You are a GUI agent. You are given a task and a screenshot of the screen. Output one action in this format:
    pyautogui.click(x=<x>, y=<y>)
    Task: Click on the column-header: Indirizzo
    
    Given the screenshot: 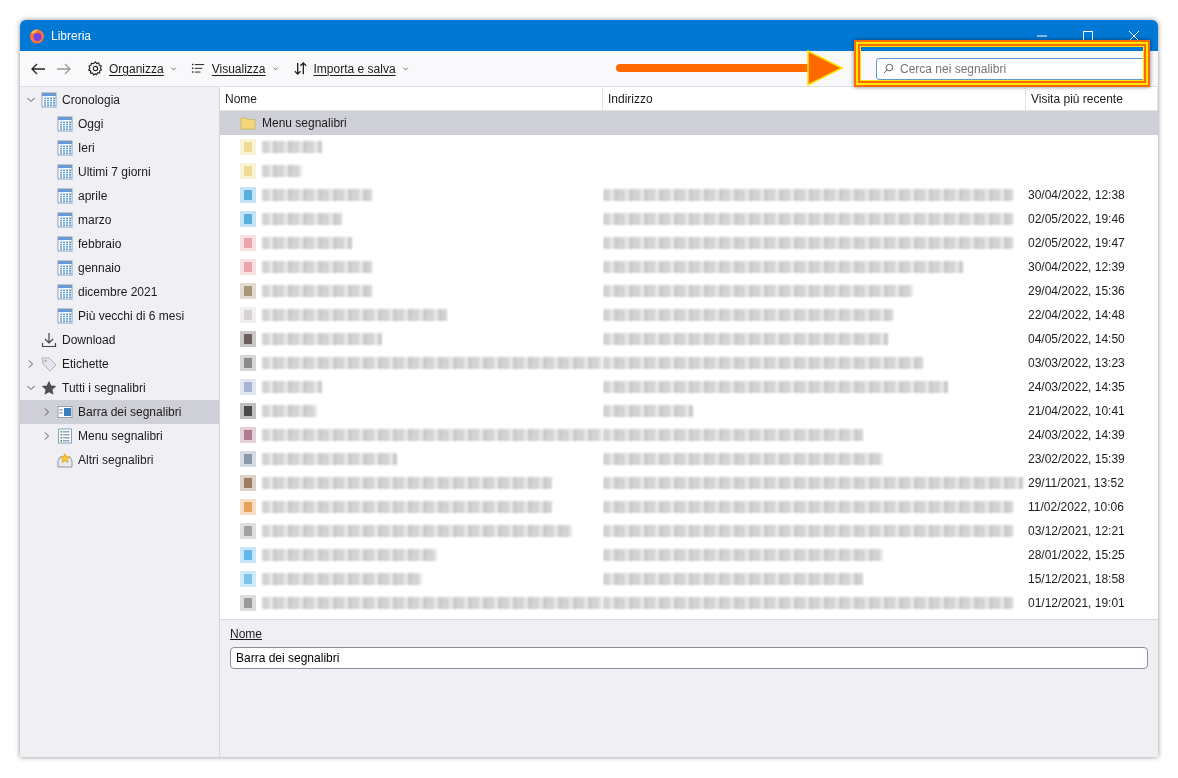 What is the action you would take?
    pyautogui.click(x=630, y=98)
    